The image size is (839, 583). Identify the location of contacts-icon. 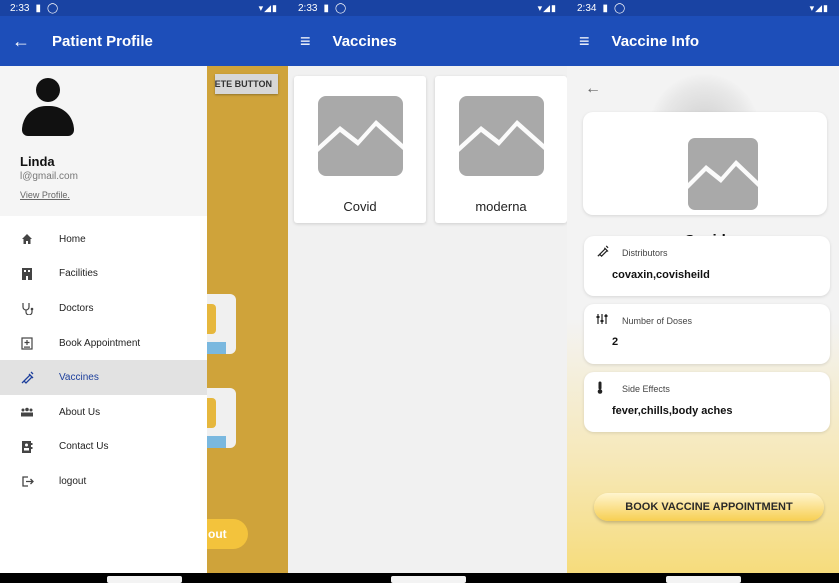
(27, 447).